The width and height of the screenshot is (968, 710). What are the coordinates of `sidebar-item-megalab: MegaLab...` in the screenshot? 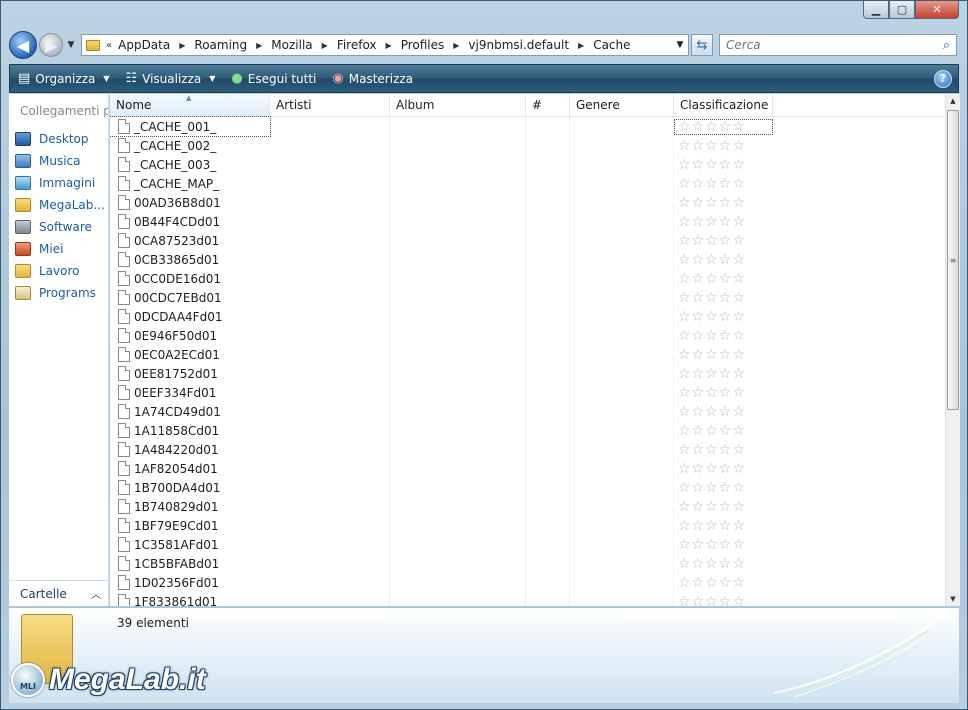 It's located at (58, 205).